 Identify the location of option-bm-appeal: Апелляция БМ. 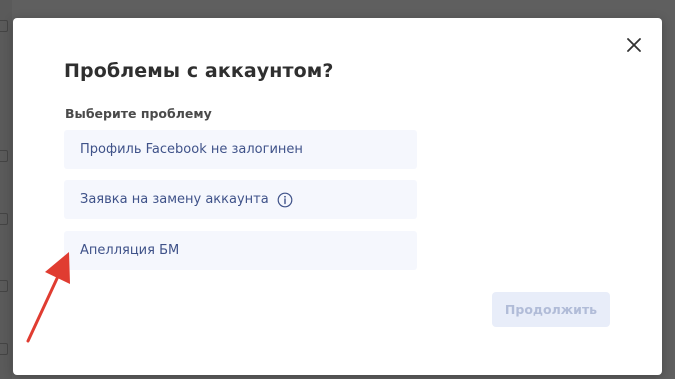
(240, 250).